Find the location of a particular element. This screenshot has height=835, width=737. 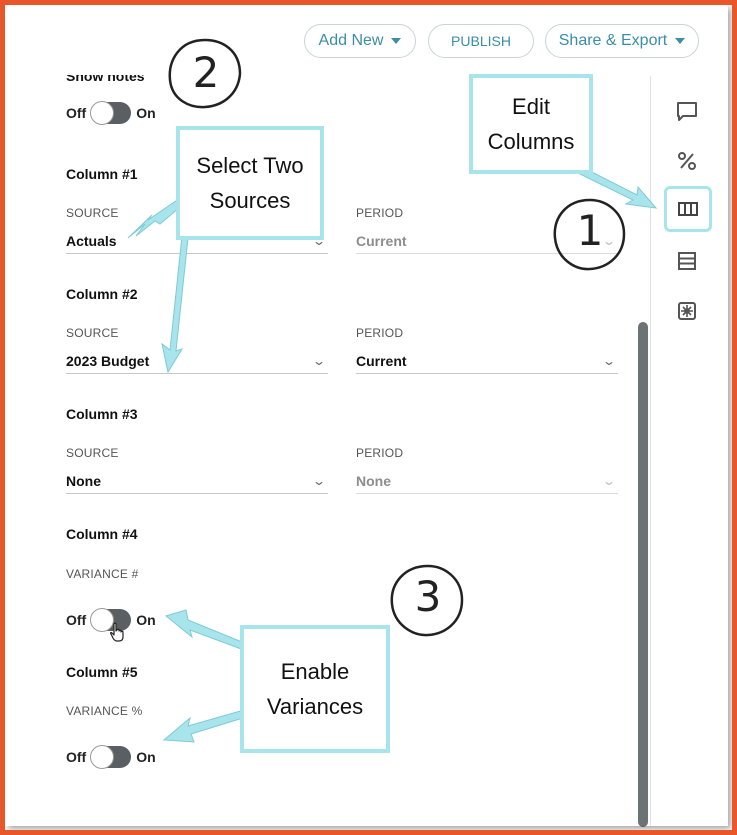

callout-select-two-sources: Select Two Sources is located at coordinates (250, 183).